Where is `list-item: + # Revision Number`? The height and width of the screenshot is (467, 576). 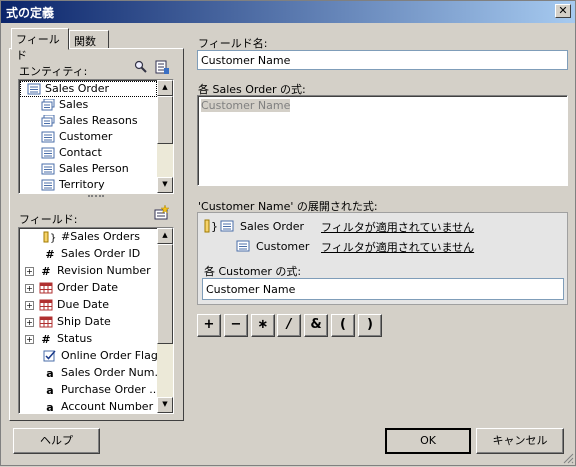 list-item: + # Revision Number is located at coordinates (88, 272).